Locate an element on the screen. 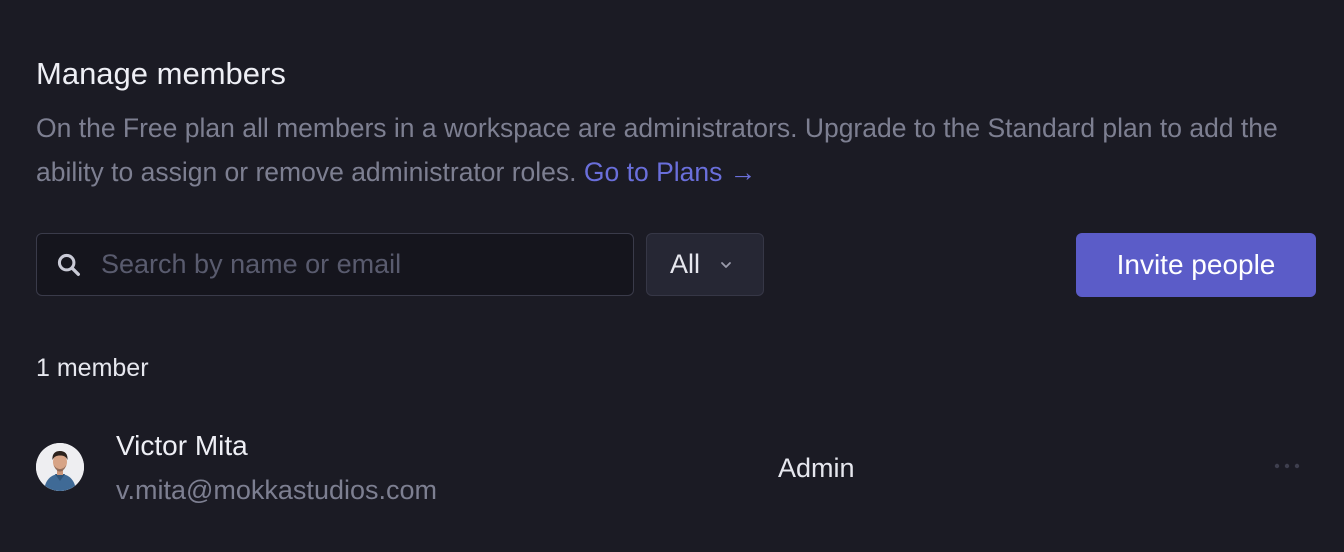 The height and width of the screenshot is (552, 1344). member-name: Victor Mita is located at coordinates (182, 445).